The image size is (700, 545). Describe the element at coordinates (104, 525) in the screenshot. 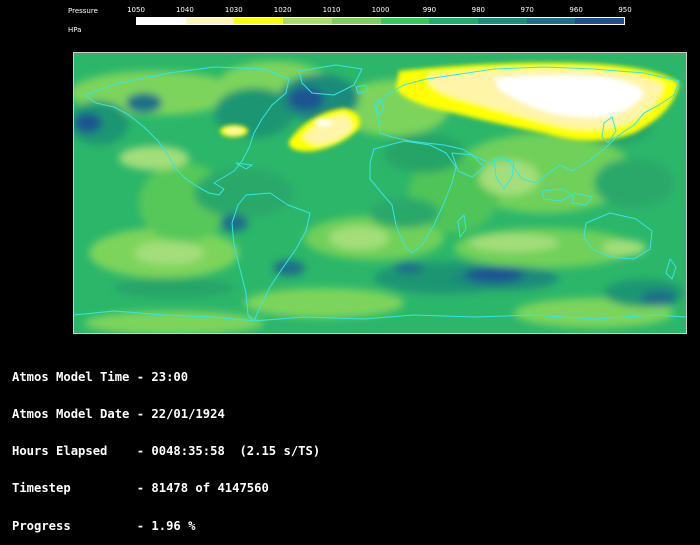

I see `progress: Progress - 1.96 %` at that location.